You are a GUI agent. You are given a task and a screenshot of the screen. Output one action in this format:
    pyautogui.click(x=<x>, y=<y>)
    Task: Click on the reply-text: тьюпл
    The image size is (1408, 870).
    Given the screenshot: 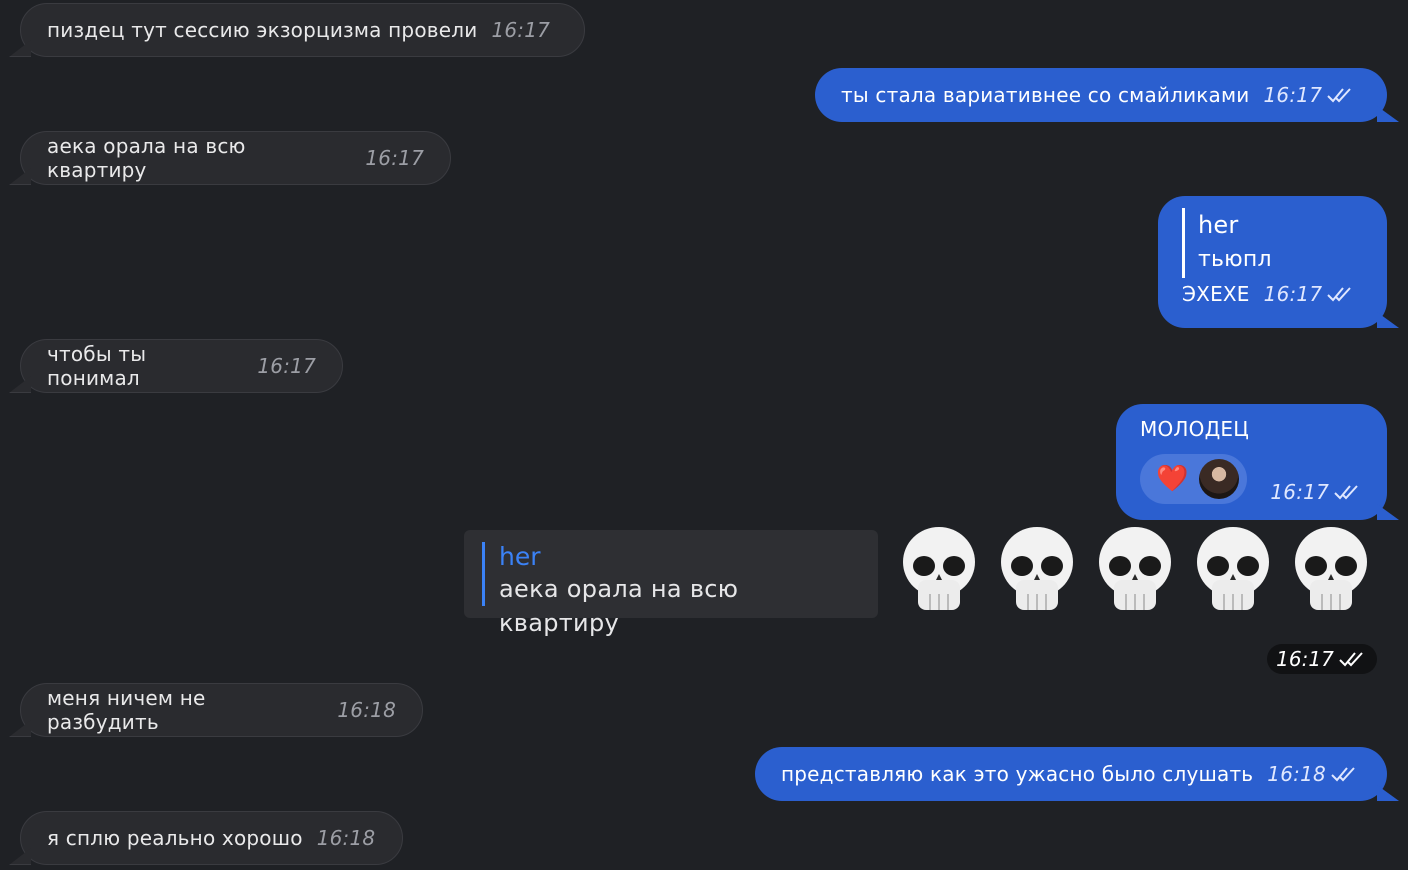 What is the action you would take?
    pyautogui.click(x=1235, y=259)
    